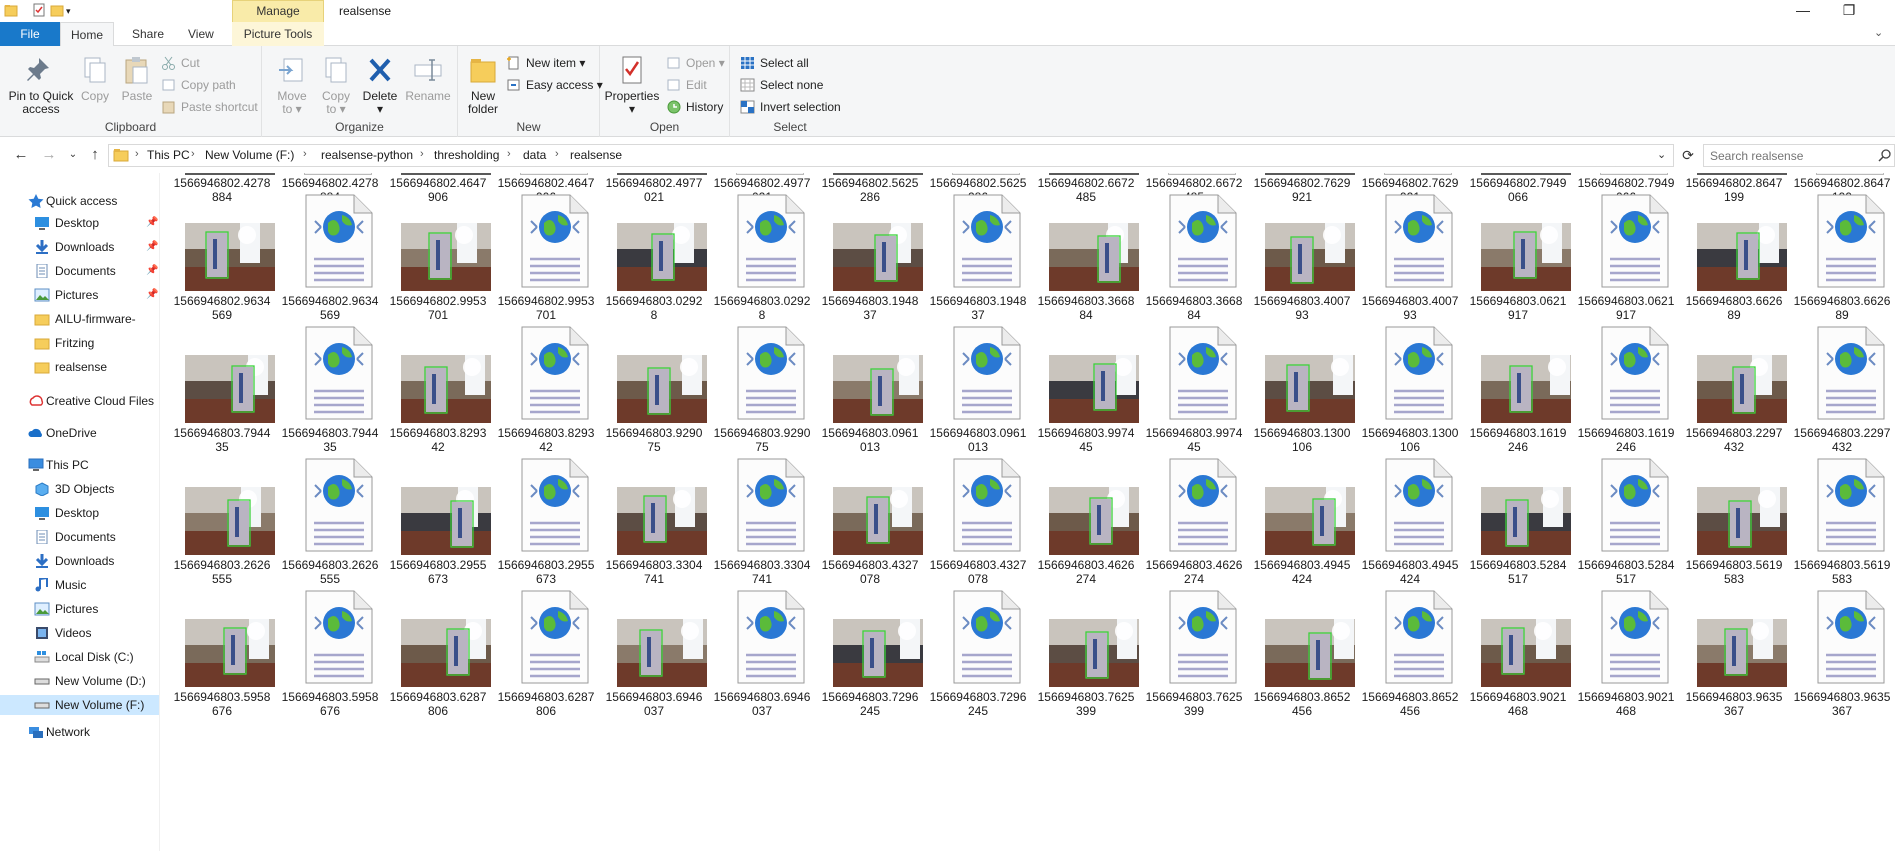  What do you see at coordinates (438, 252) in the screenshot?
I see `file-tile-image: 1566946802.9953 701` at bounding box center [438, 252].